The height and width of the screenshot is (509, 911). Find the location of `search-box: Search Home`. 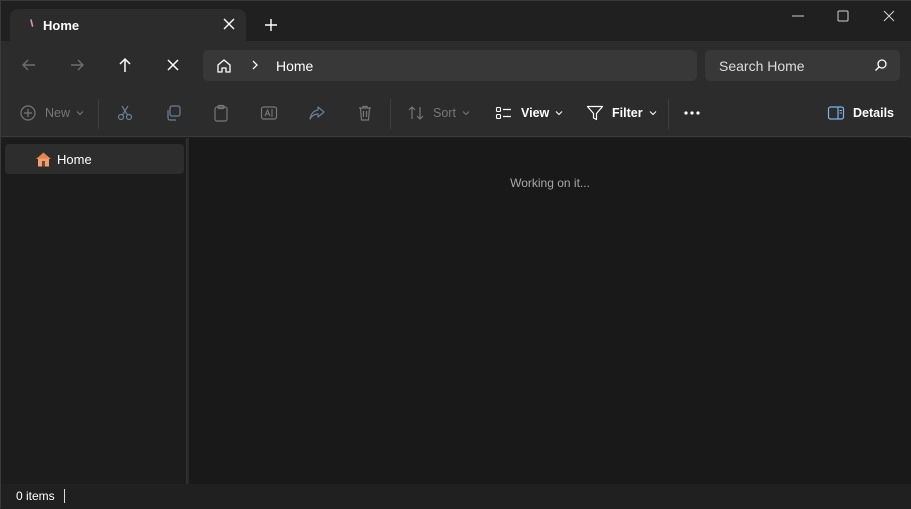

search-box: Search Home is located at coordinates (802, 65).